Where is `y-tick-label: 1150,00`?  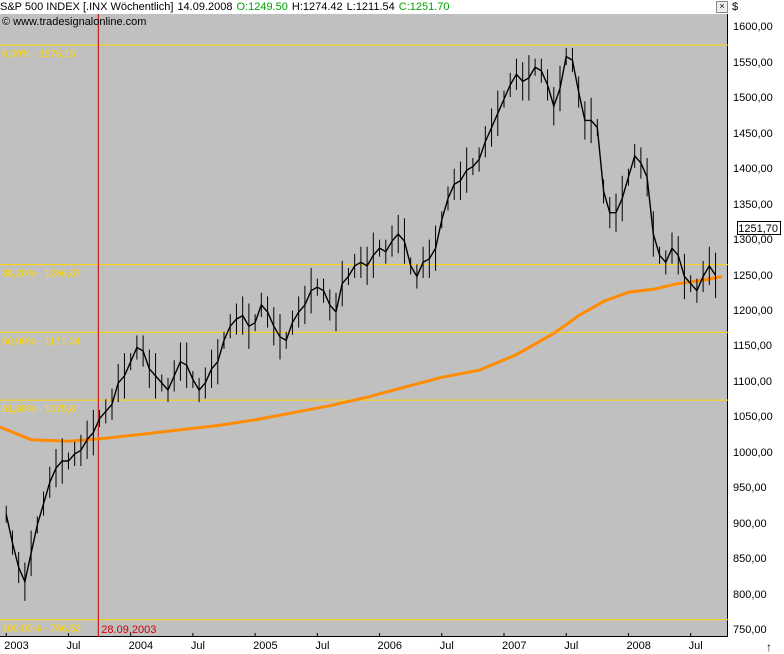
y-tick-label: 1150,00 is located at coordinates (752, 346).